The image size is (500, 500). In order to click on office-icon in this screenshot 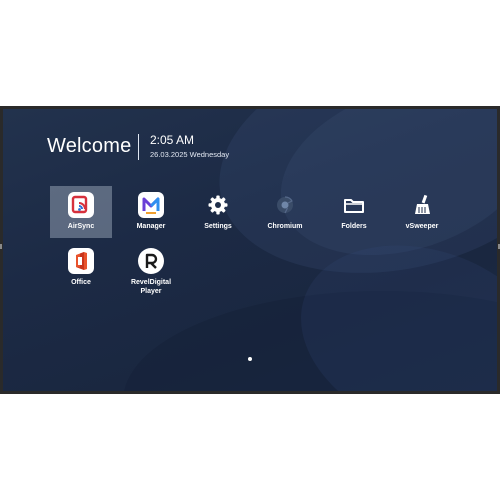, I will do `click(81, 261)`.